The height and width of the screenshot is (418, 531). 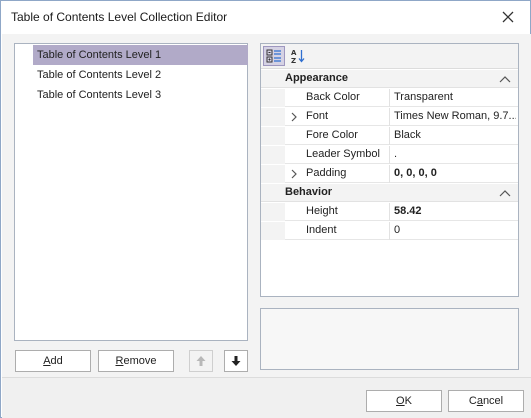 I want to click on property-name: Padding, so click(x=326, y=173).